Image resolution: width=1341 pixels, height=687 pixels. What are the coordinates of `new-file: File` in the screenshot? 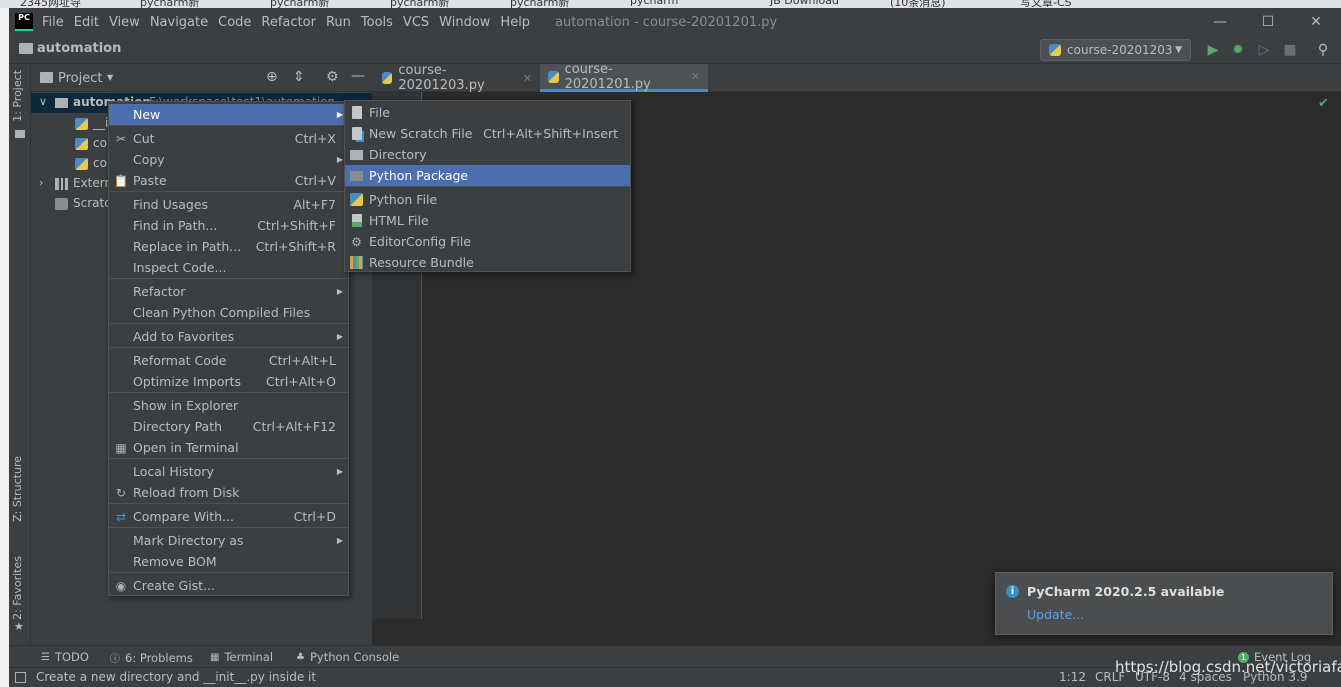 It's located at (487, 112).